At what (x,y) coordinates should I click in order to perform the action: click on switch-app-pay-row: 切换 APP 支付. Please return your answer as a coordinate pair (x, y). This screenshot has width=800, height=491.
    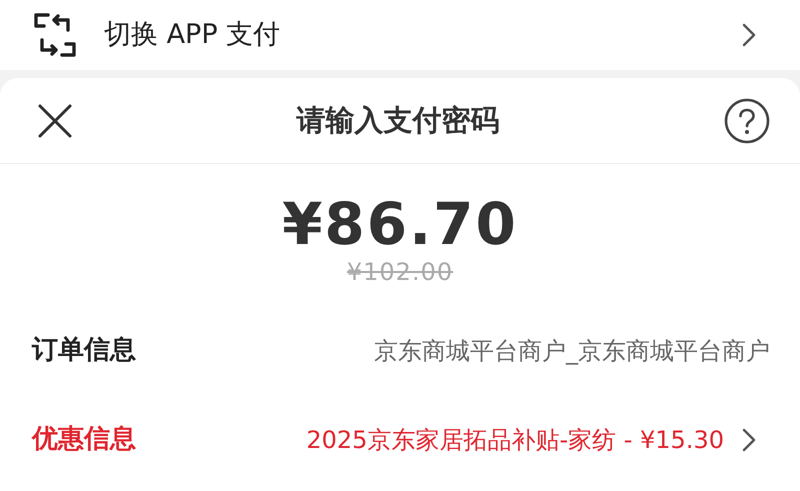
    Looking at the image, I should click on (400, 35).